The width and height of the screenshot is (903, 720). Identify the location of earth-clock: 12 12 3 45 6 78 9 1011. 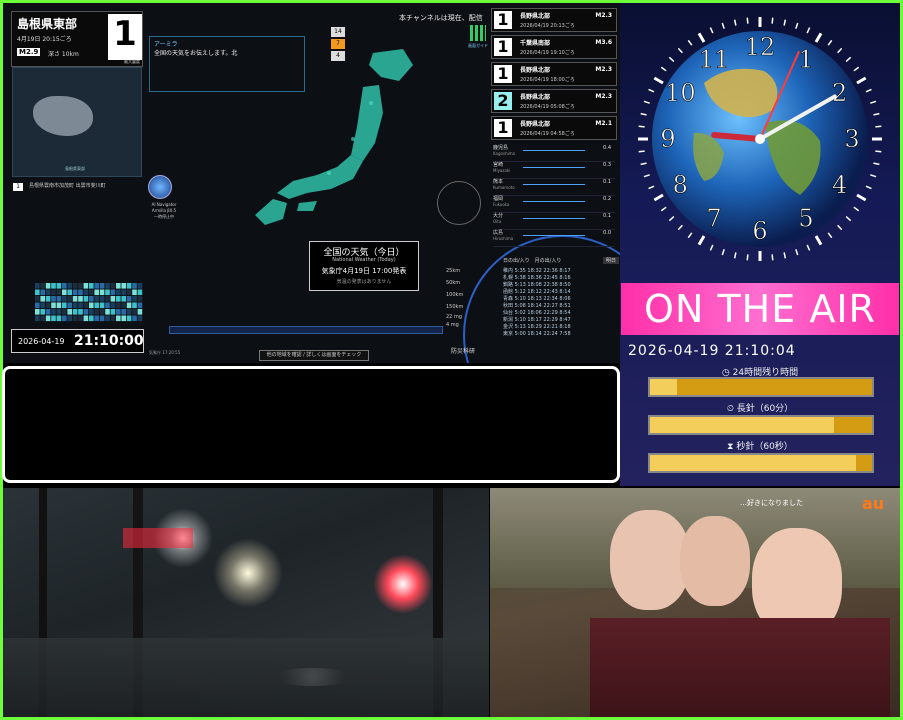
(760, 139).